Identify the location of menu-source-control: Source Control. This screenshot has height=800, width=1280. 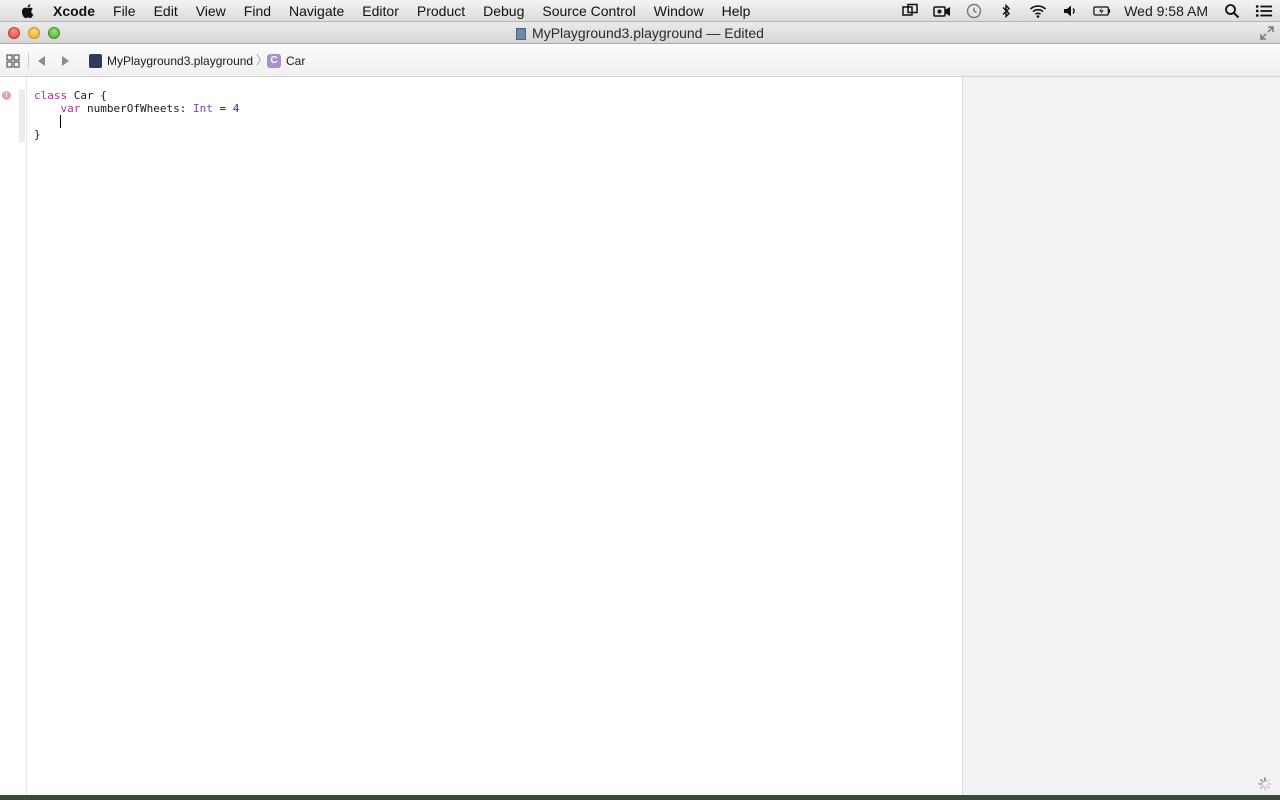
(588, 11).